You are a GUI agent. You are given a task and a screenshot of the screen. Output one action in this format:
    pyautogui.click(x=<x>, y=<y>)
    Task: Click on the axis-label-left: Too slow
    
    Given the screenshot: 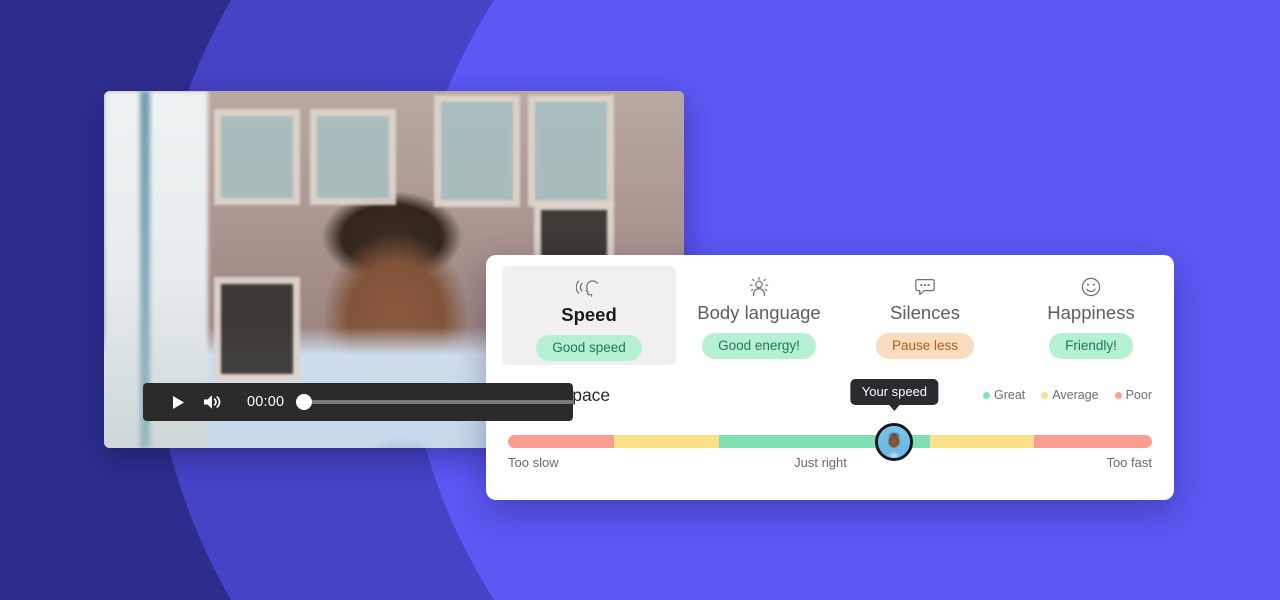 What is the action you would take?
    pyautogui.click(x=533, y=462)
    